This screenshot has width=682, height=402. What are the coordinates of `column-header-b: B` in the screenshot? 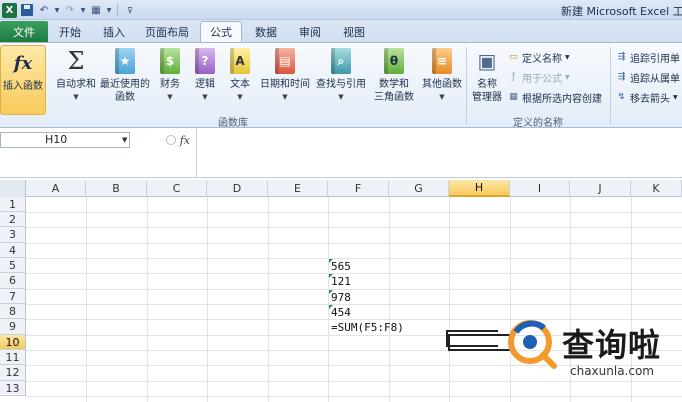 It's located at (116, 188).